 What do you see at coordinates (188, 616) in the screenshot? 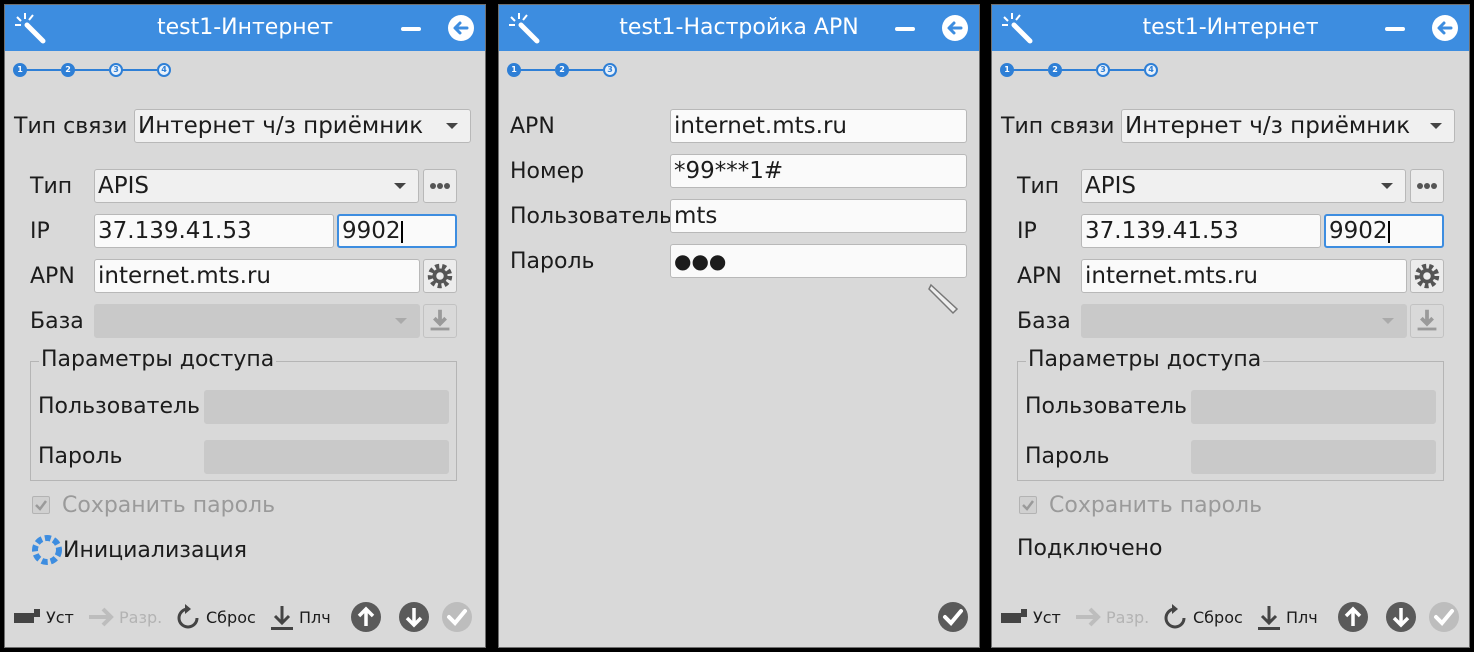
I see `reset-icon` at bounding box center [188, 616].